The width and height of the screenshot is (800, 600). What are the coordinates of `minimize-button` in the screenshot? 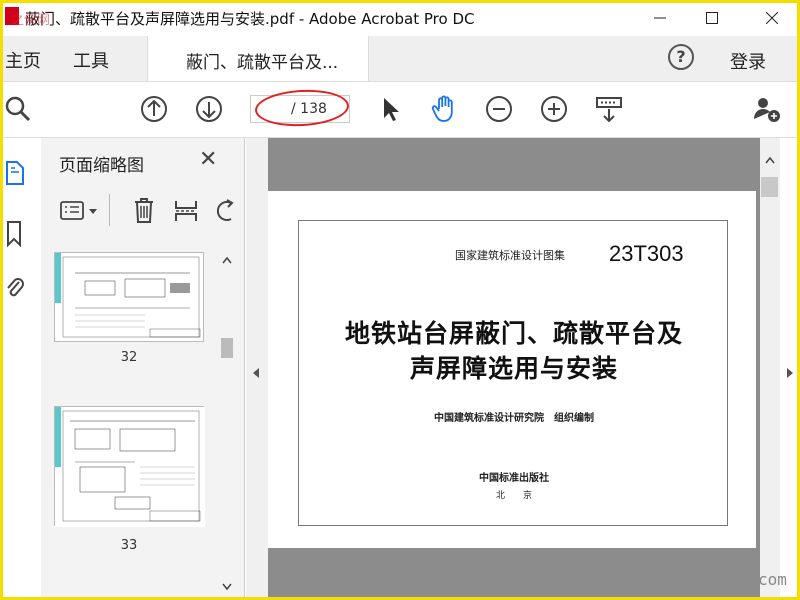 It's located at (660, 18).